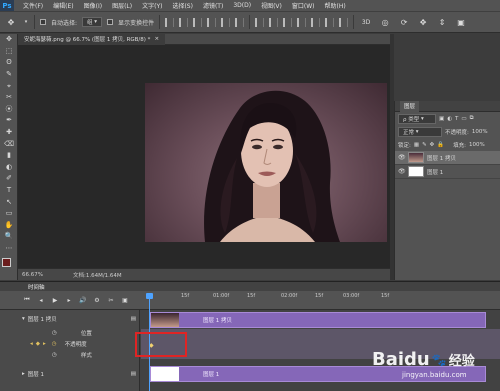 The image size is (500, 391). Describe the element at coordinates (198, 22) in the screenshot. I see `align-bottom-icon` at that location.